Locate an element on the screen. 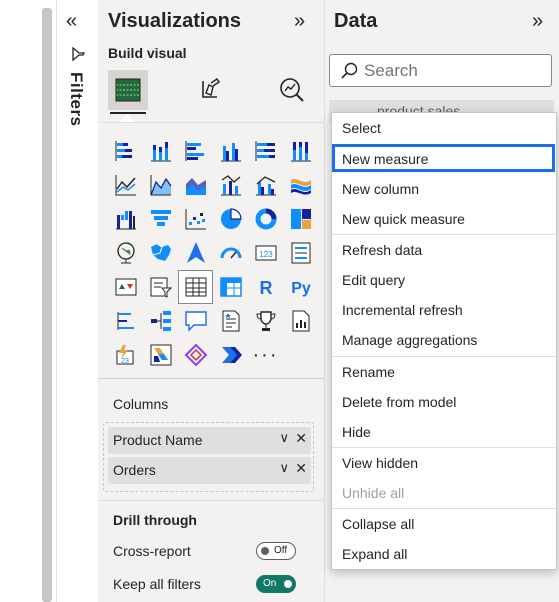 The image size is (559, 602). donut-chart-icon is located at coordinates (265, 219).